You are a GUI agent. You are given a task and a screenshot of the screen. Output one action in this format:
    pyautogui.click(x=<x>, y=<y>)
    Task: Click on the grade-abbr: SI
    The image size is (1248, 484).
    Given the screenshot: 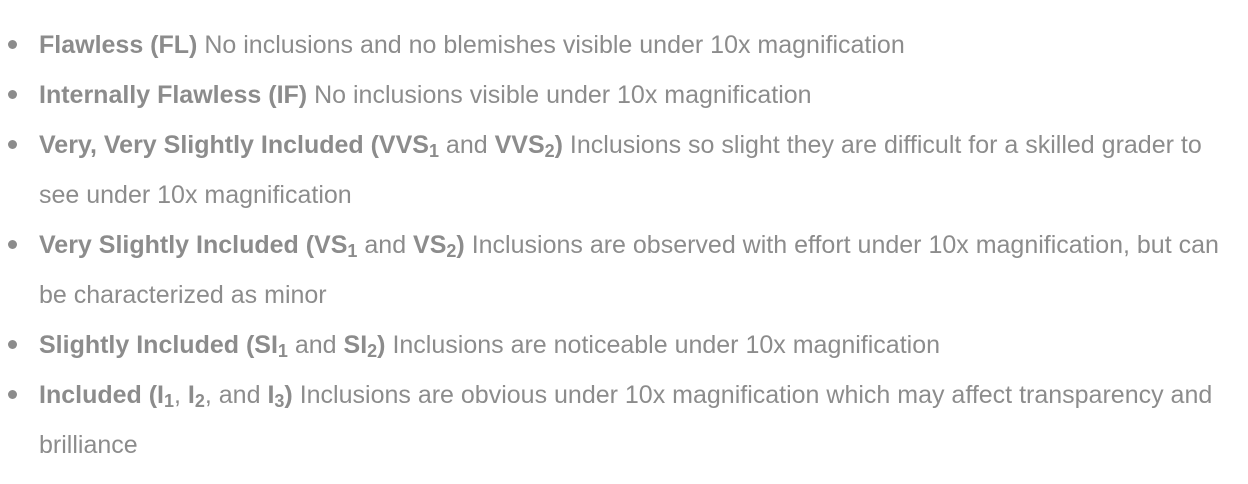 What is the action you would take?
    pyautogui.click(x=355, y=345)
    